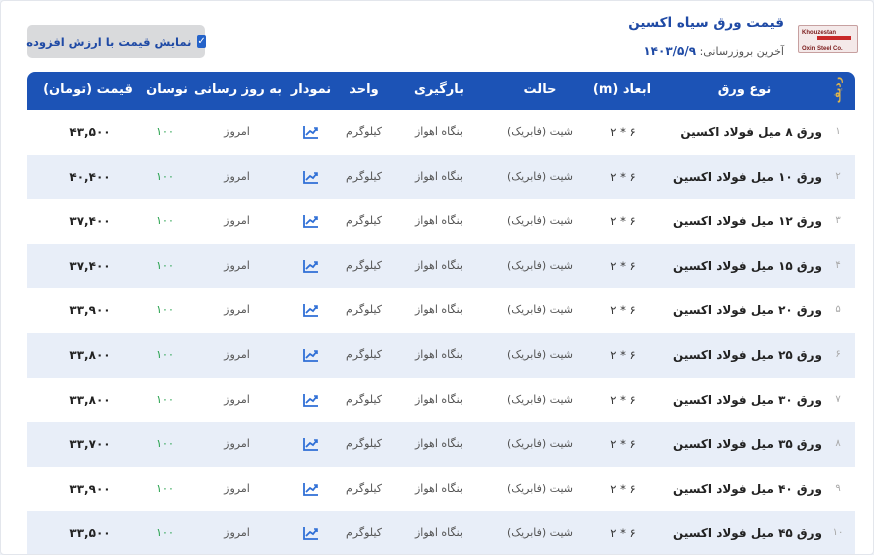  I want to click on col-state: حالت, so click(540, 89).